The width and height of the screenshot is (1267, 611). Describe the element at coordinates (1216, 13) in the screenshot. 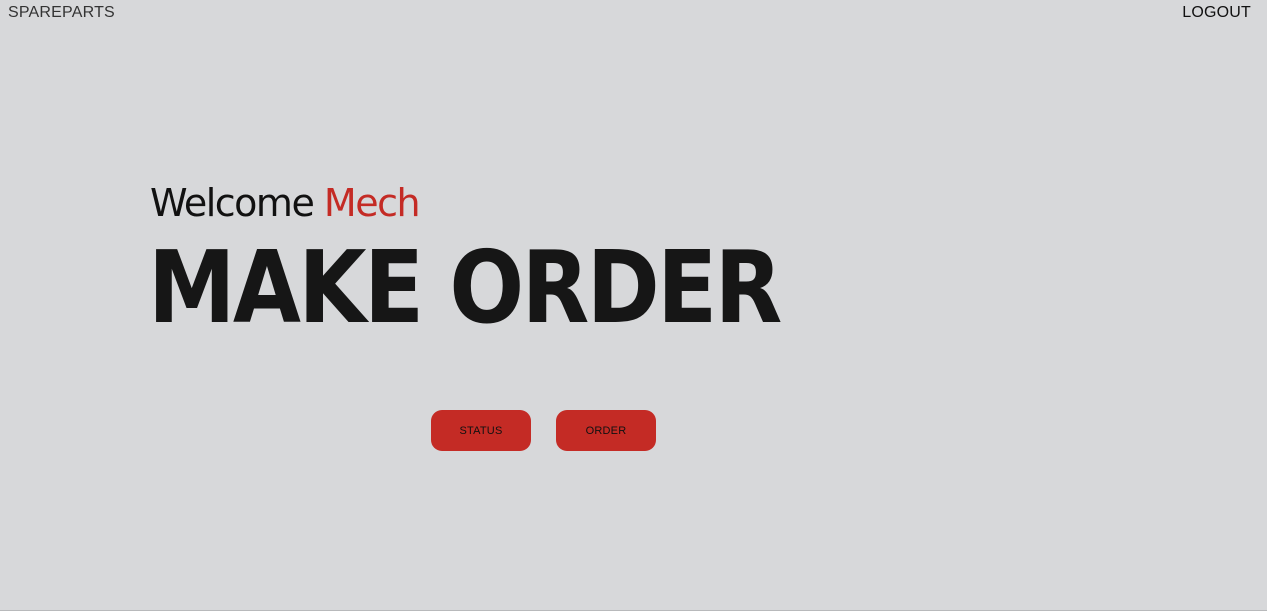

I see `logout-link: LOGOUT` at that location.